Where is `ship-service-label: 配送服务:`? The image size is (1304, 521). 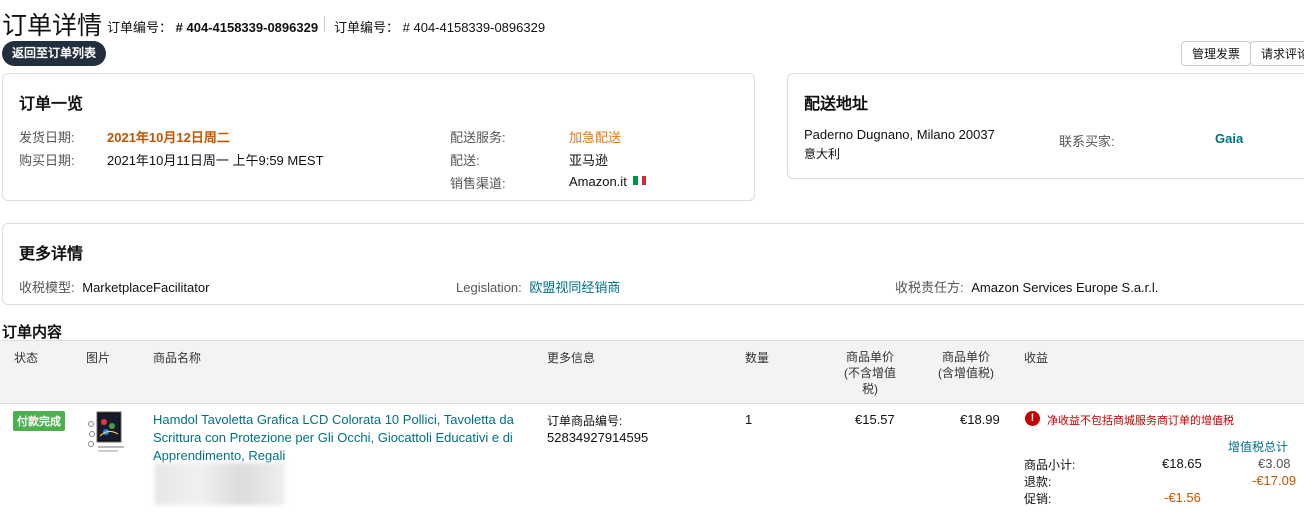 ship-service-label: 配送服务: is located at coordinates (478, 137).